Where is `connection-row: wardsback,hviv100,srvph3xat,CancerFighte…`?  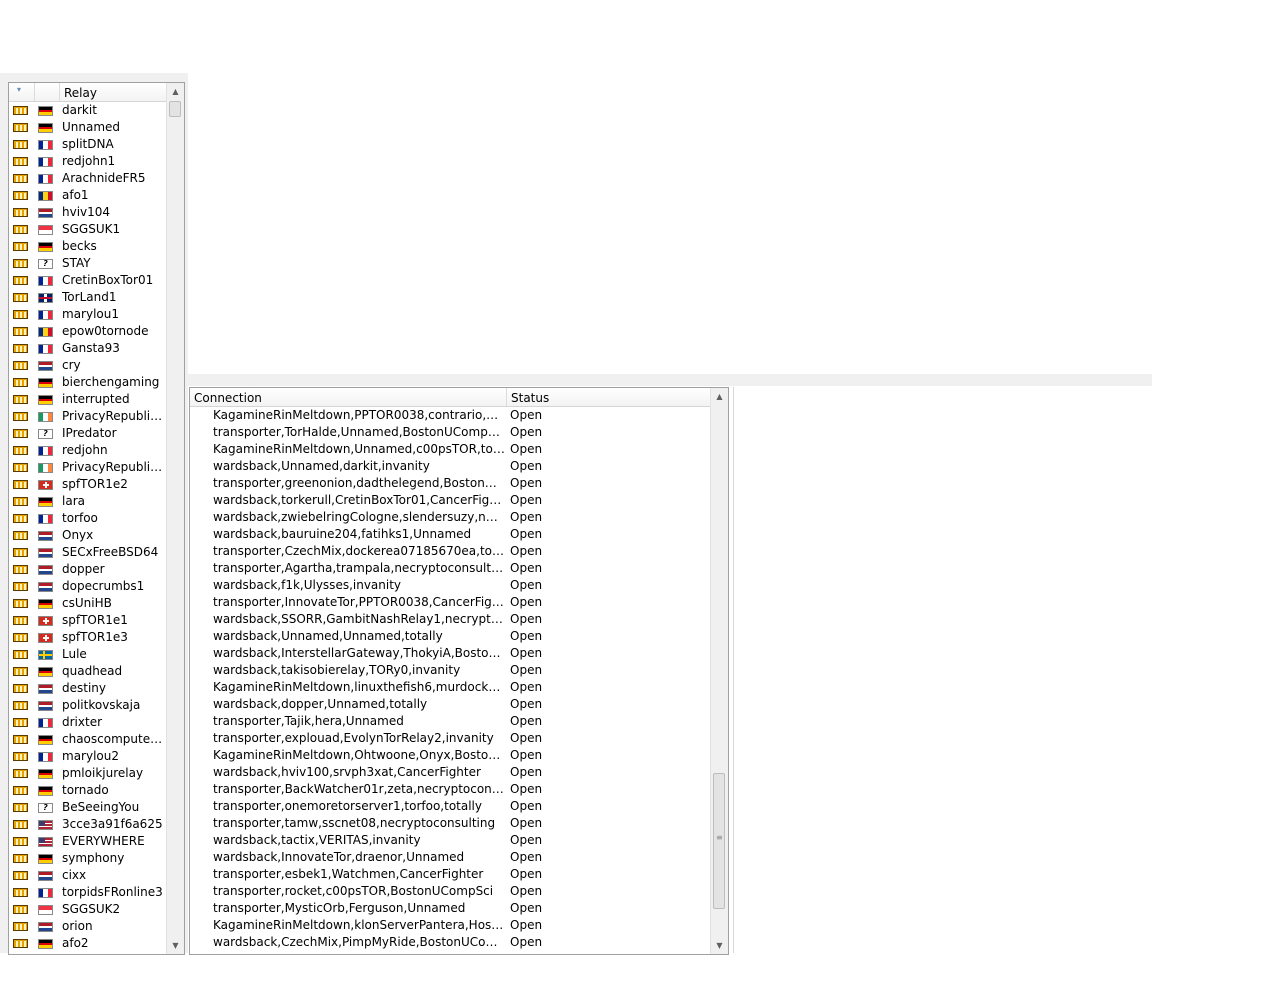 connection-row: wardsback,hviv100,srvph3xat,CancerFighte… is located at coordinates (450, 772).